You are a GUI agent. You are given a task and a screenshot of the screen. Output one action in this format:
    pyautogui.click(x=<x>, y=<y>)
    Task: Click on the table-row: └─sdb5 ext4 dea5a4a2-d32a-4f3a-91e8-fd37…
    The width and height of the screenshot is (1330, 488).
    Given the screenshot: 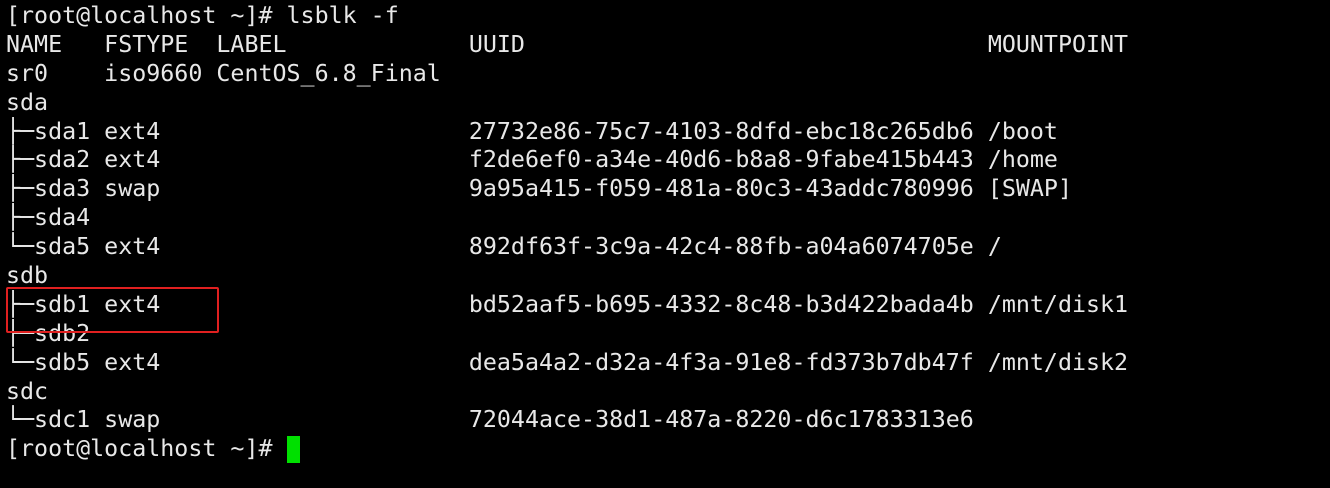 What is the action you would take?
    pyautogui.click(x=567, y=362)
    